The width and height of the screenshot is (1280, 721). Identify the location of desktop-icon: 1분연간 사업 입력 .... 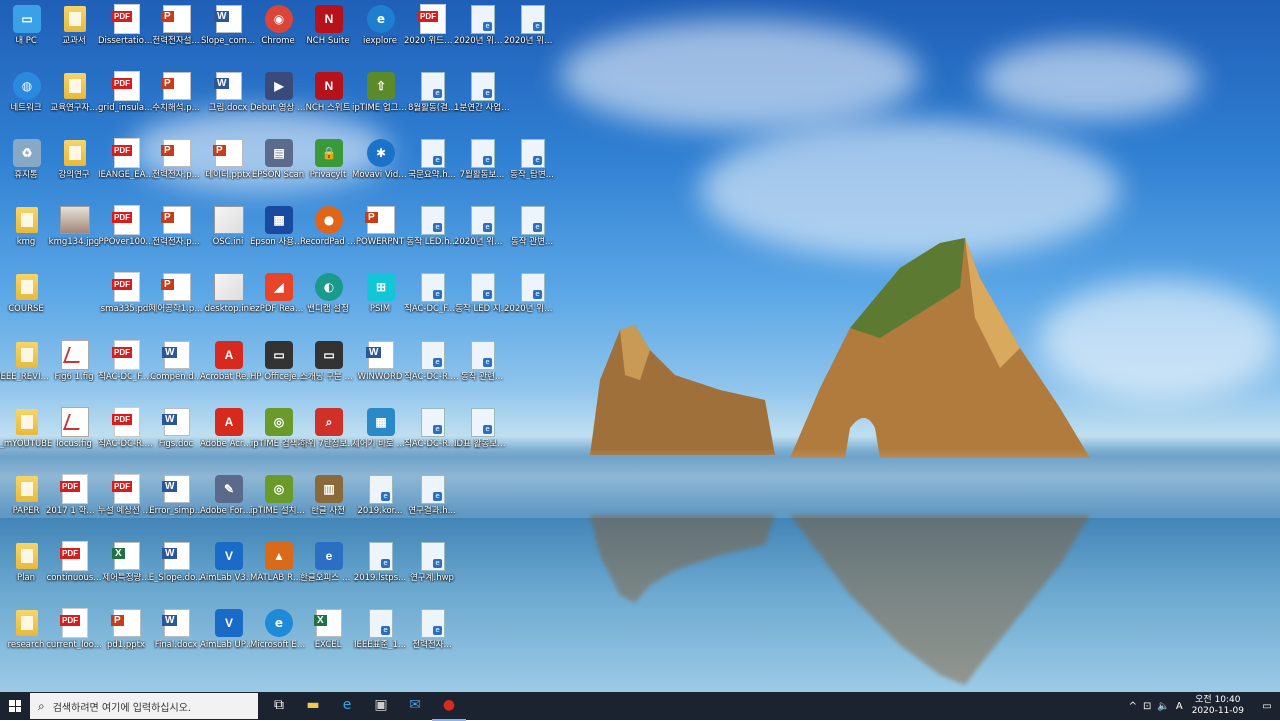
(482, 92).